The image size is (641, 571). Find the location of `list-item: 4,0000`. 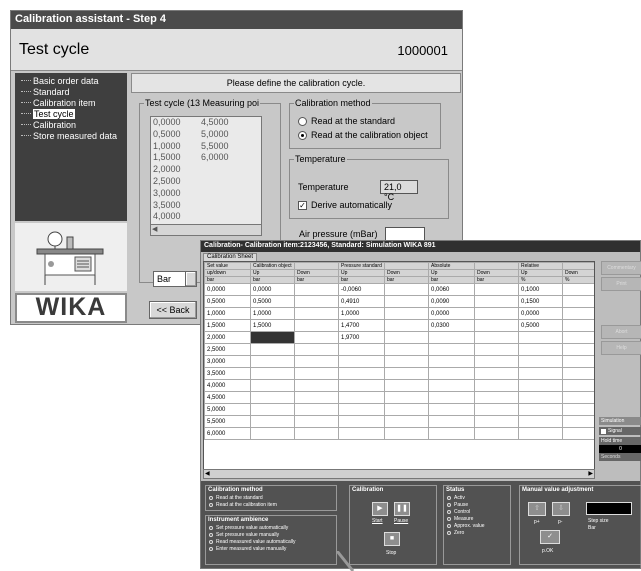

list-item: 4,0000 is located at coordinates (206, 217).